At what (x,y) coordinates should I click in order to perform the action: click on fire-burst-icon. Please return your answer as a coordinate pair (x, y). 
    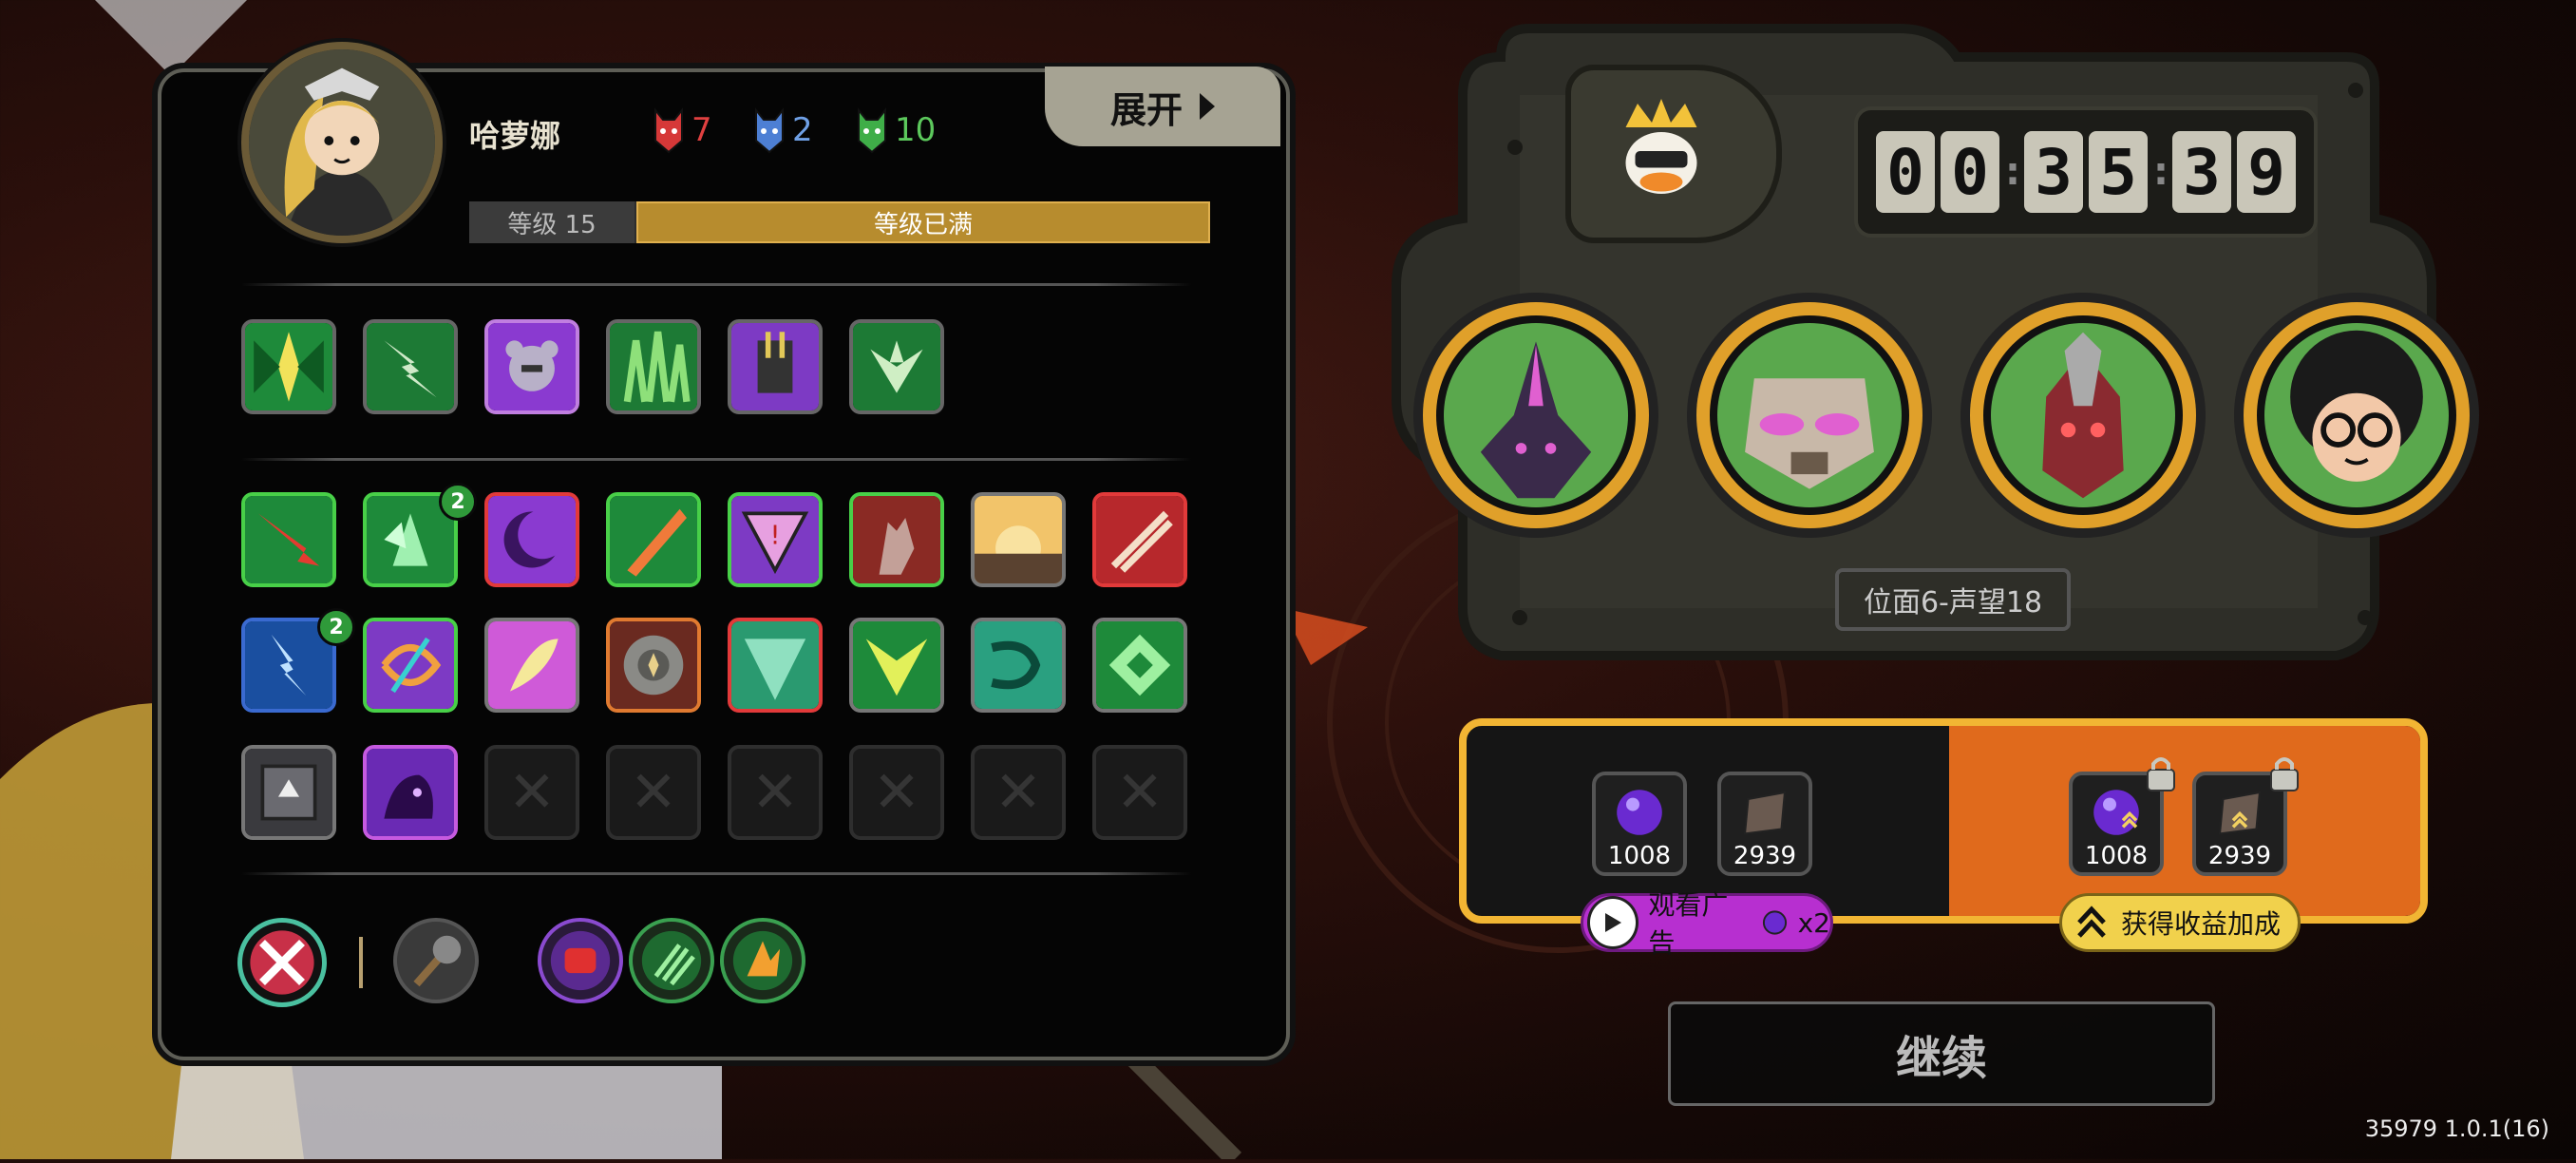
    Looking at the image, I should click on (762, 960).